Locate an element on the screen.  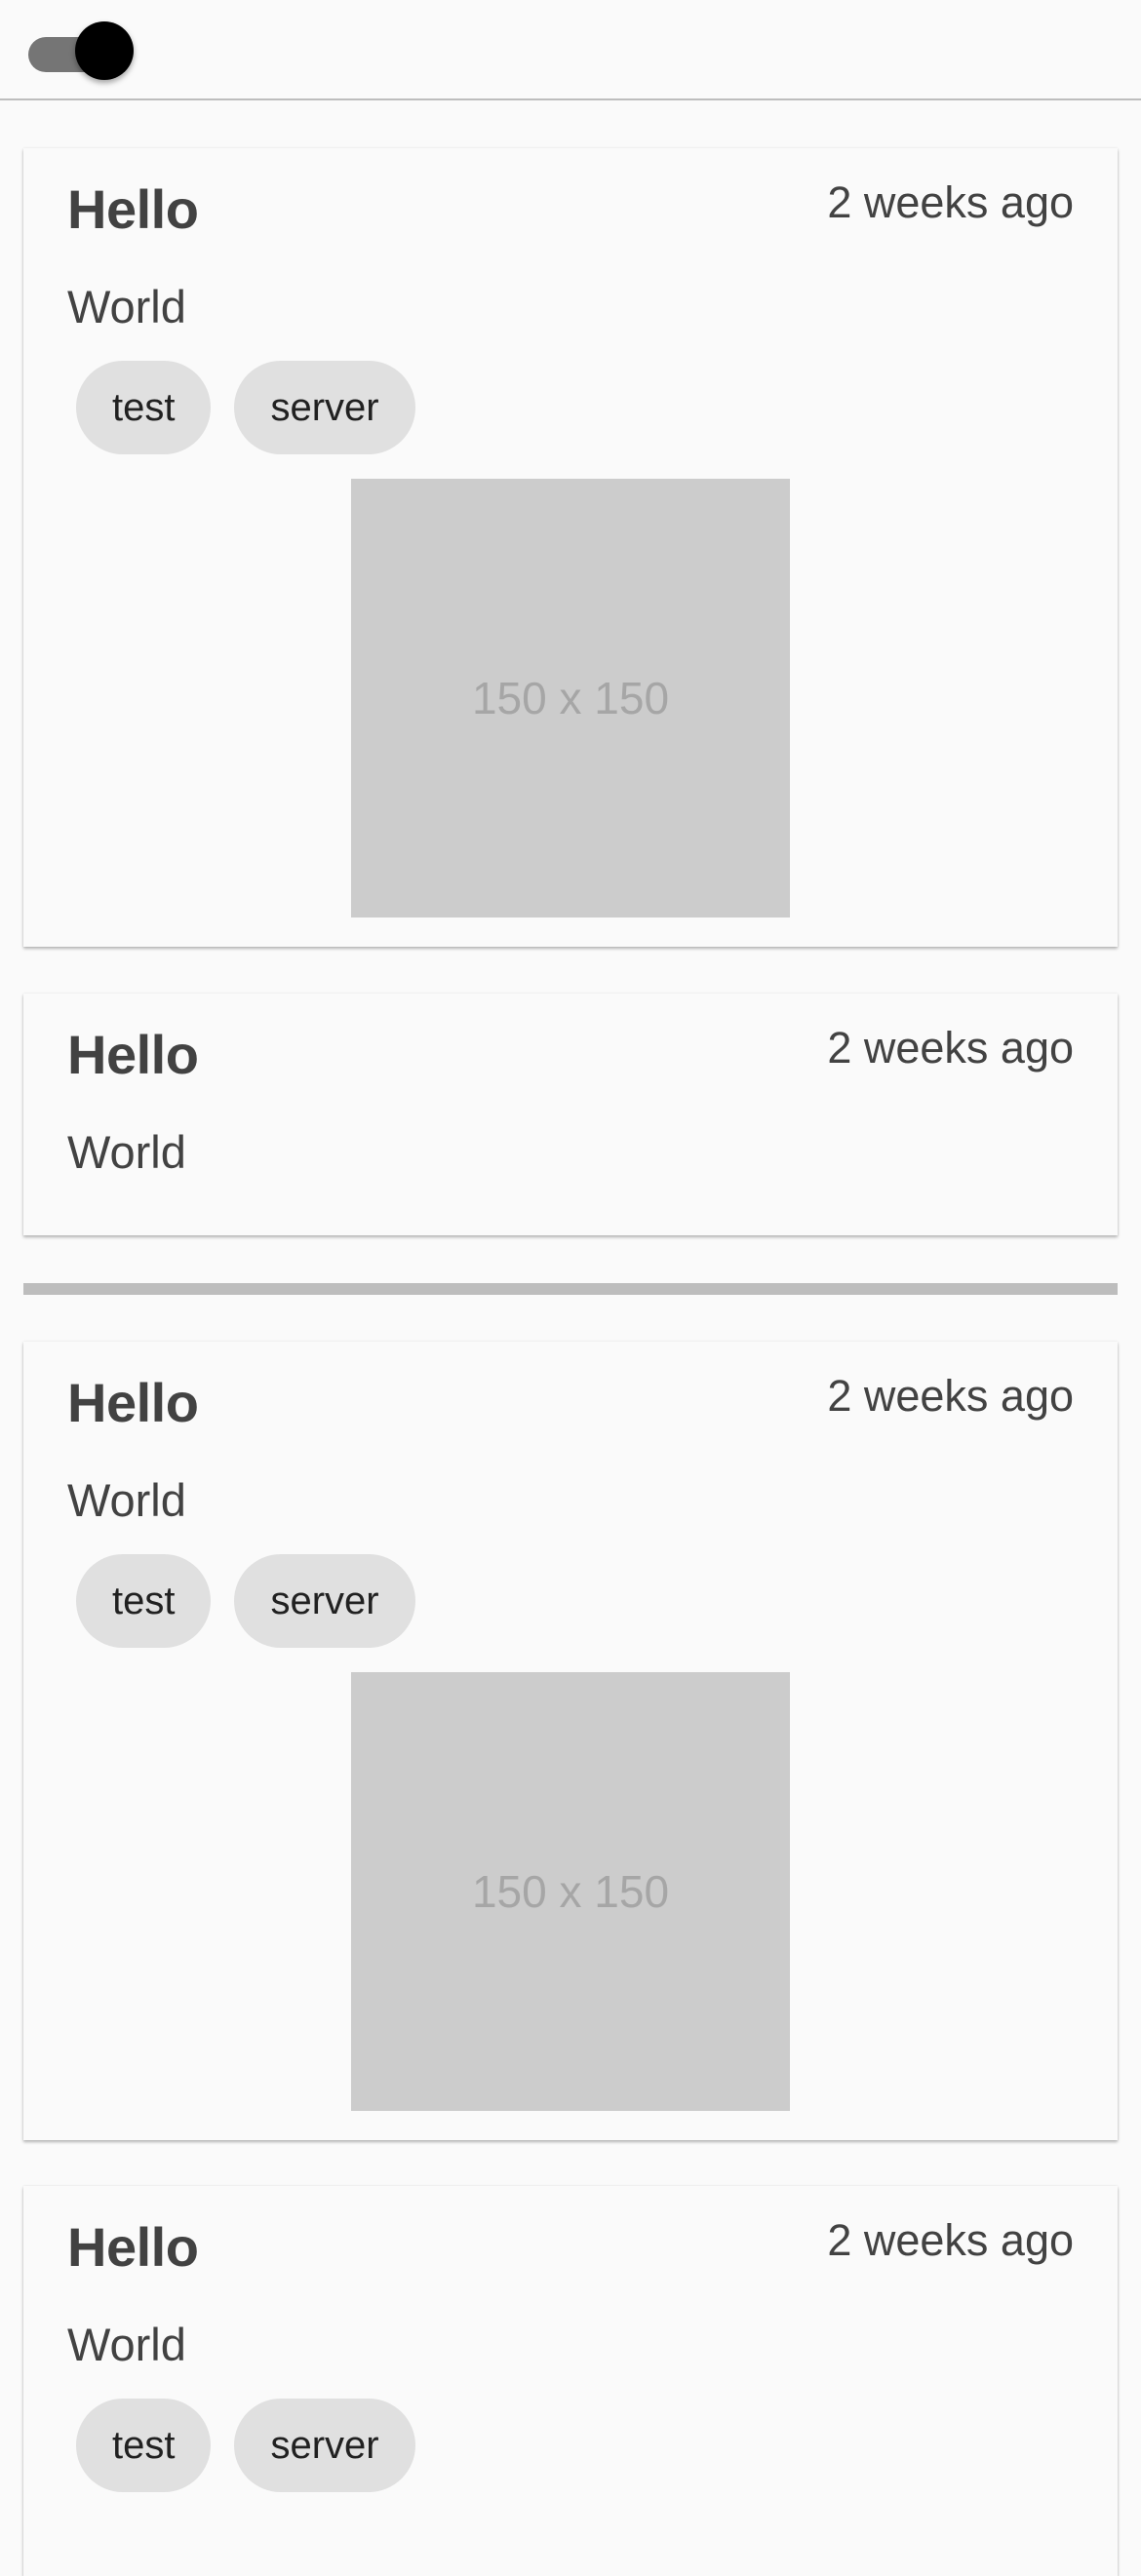
mode-toggle is located at coordinates (82, 50).